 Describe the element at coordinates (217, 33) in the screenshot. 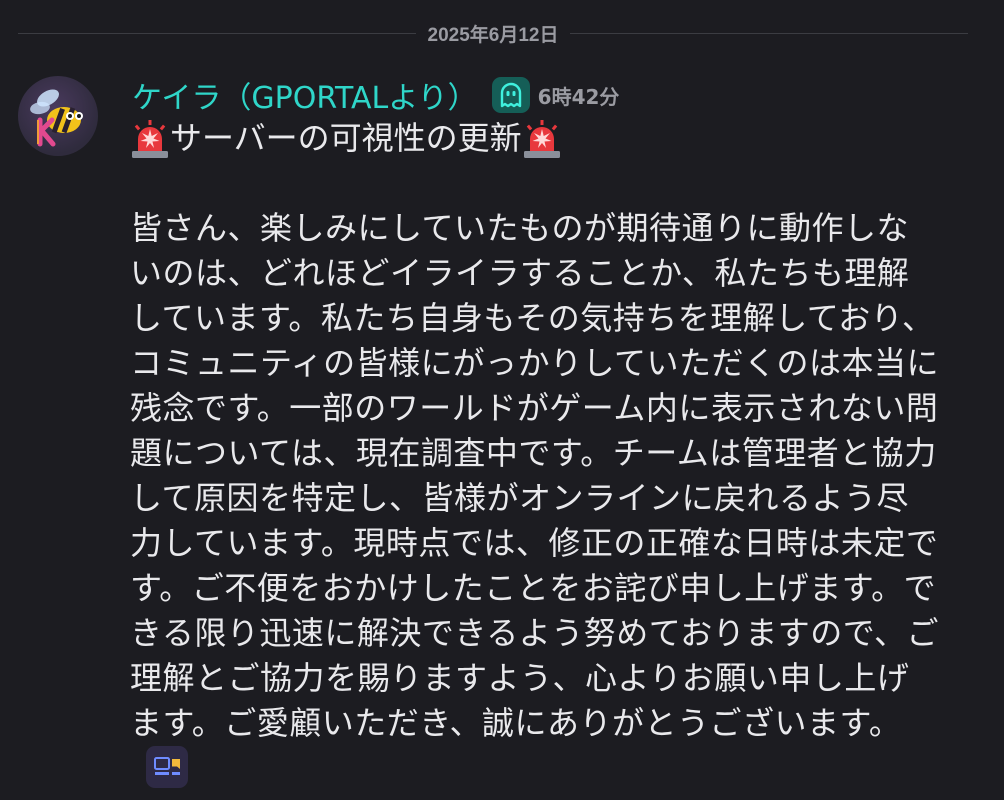

I see `divider-line-left` at that location.